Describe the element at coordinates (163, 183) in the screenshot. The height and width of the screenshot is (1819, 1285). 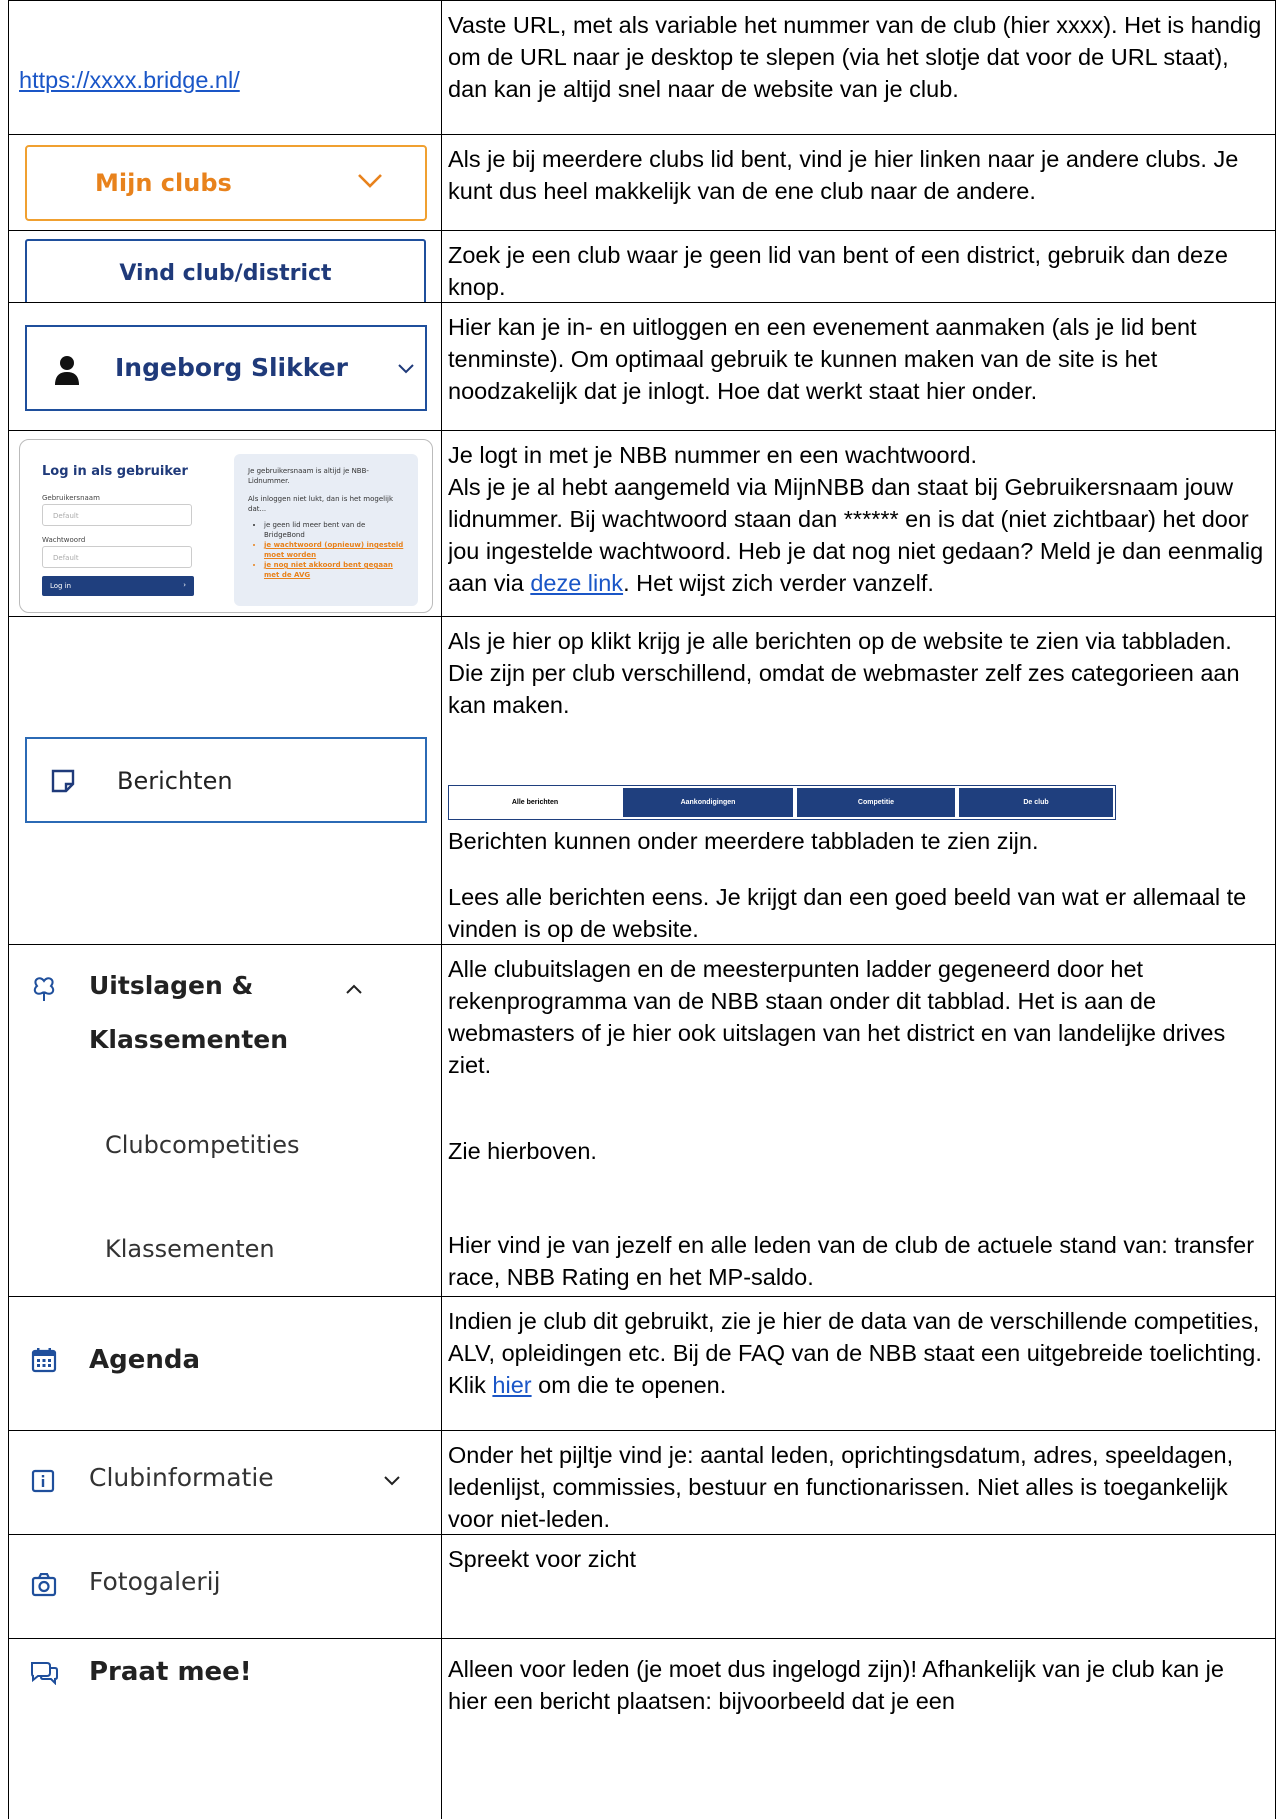
I see `mijn-clubs-label: Mijn clubs` at that location.